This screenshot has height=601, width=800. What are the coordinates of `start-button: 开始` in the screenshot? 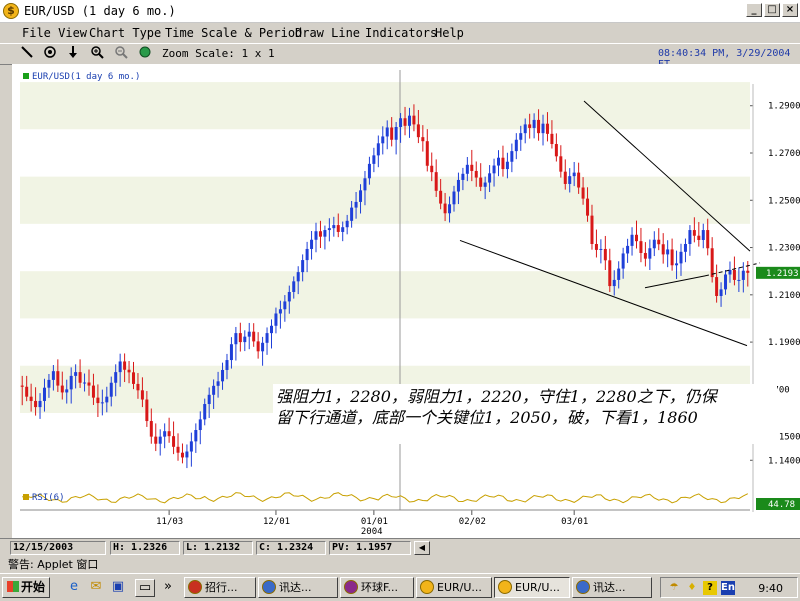 It's located at (26, 587).